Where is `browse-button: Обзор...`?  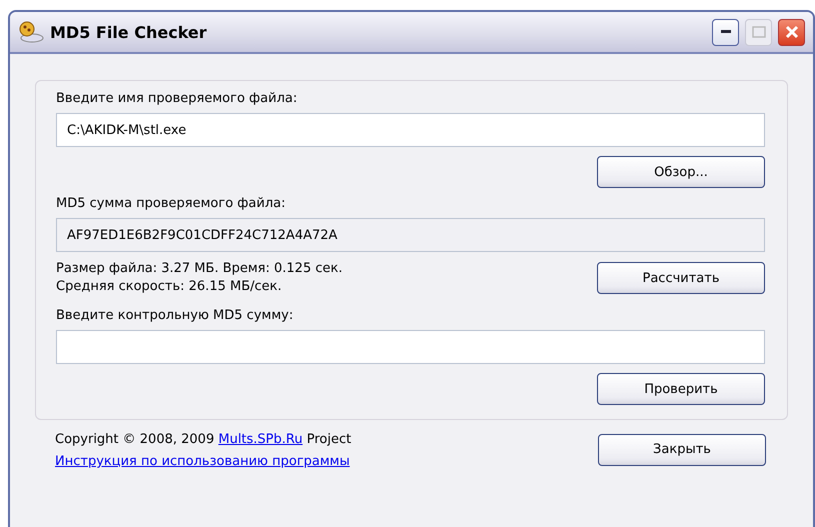 browse-button: Обзор... is located at coordinates (681, 172).